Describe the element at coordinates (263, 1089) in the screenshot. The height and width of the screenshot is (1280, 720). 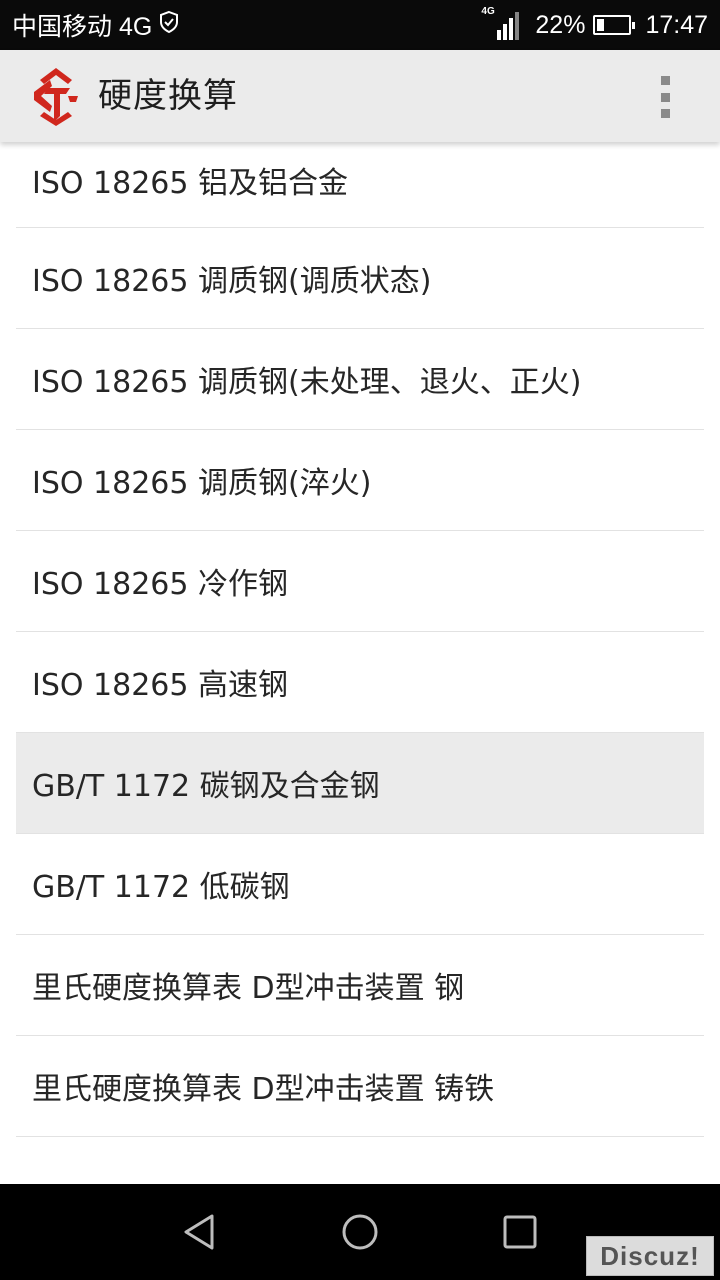
I see `list-item-label: 里氏硬度换算表 D型冲击装置 铸铁` at that location.